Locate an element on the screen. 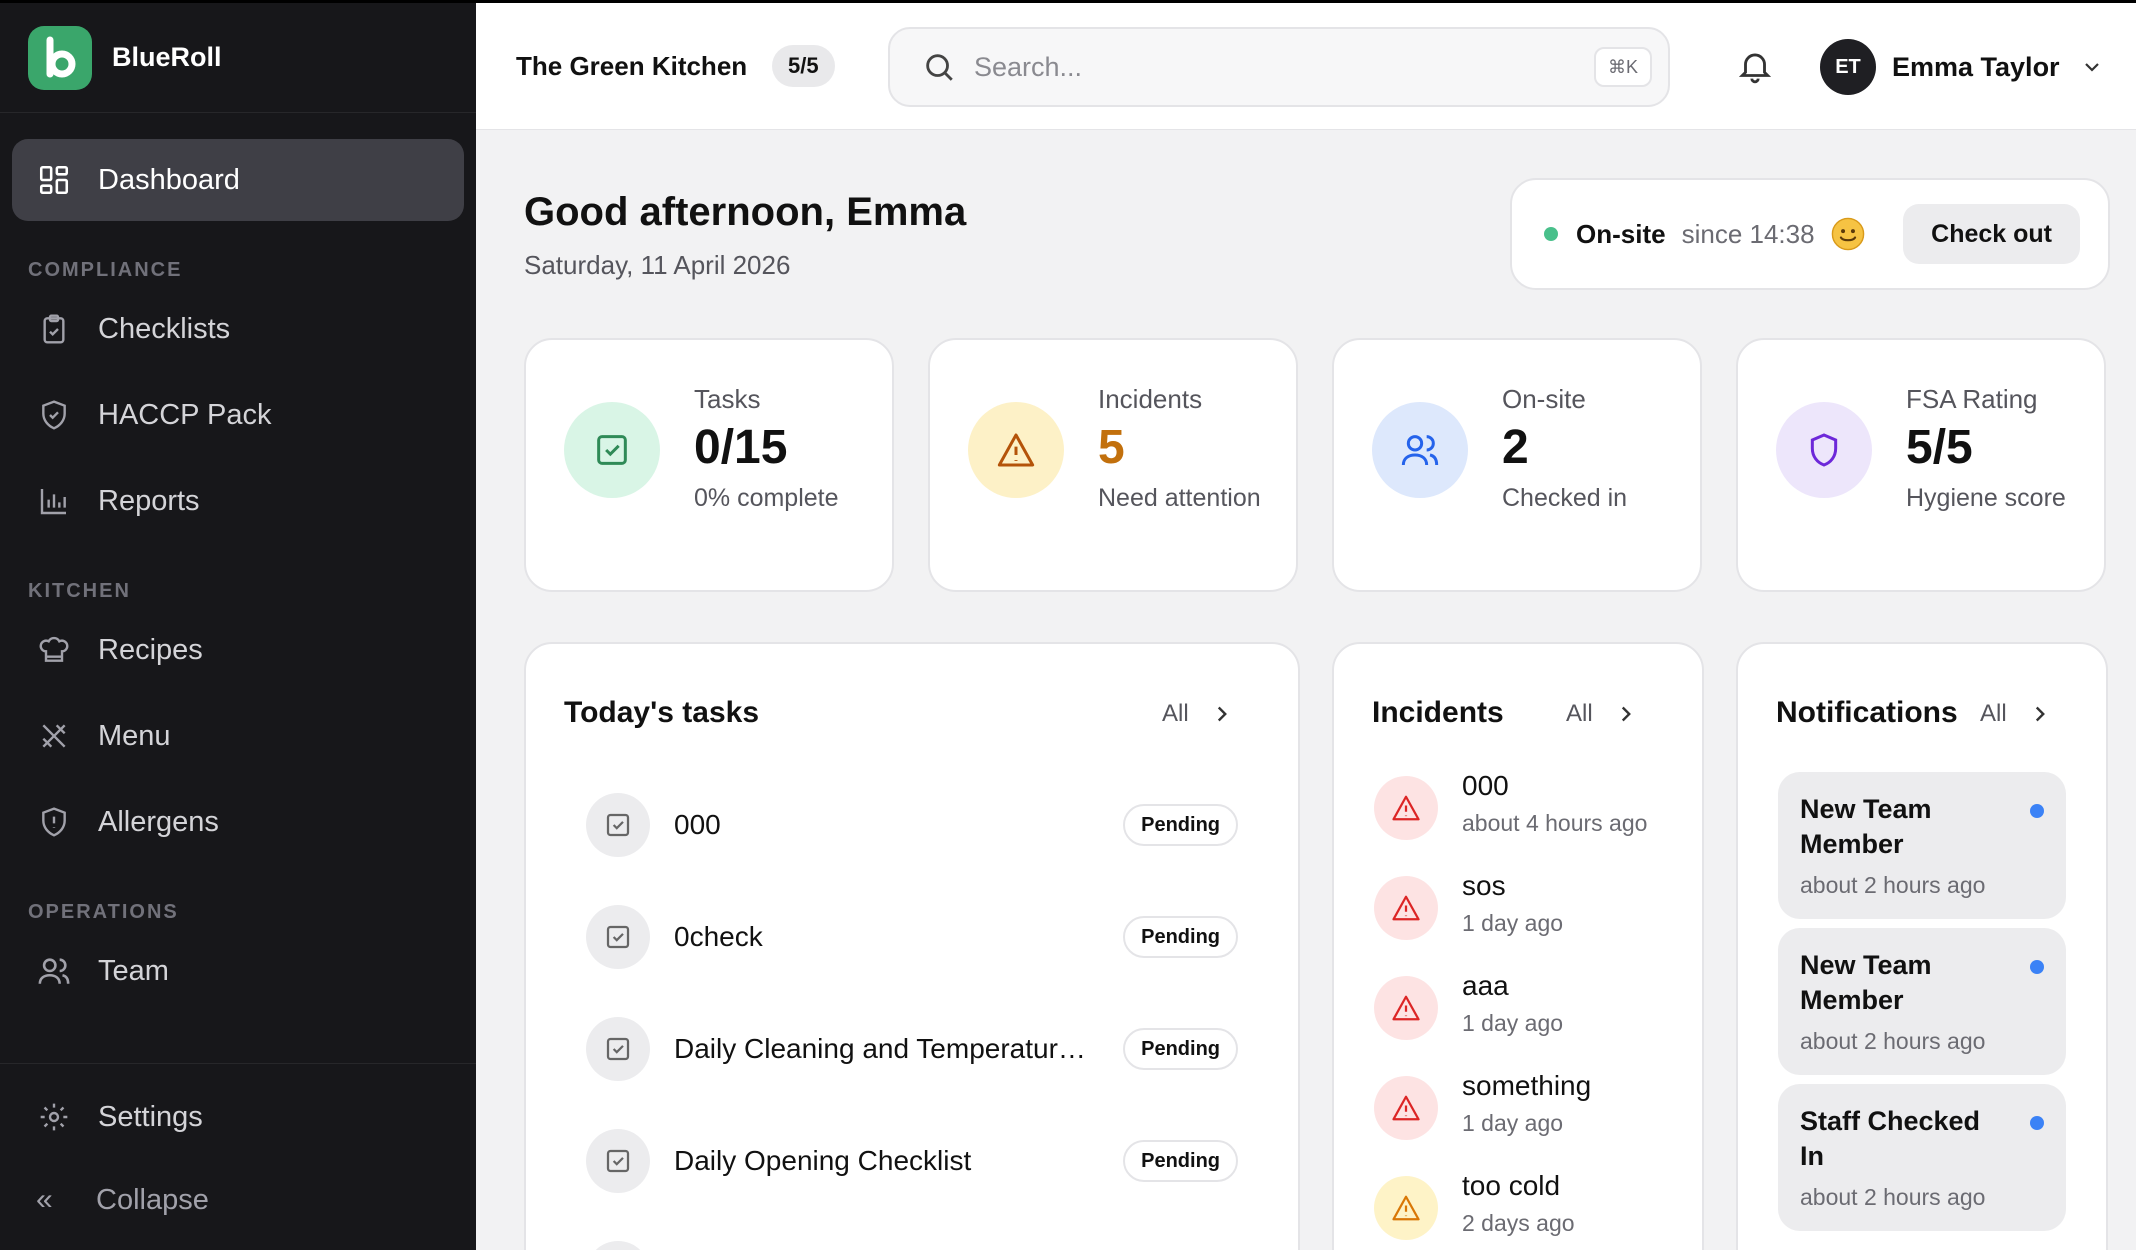 The image size is (2136, 1250). user-menu: ET Emma Taylor is located at coordinates (1962, 67).